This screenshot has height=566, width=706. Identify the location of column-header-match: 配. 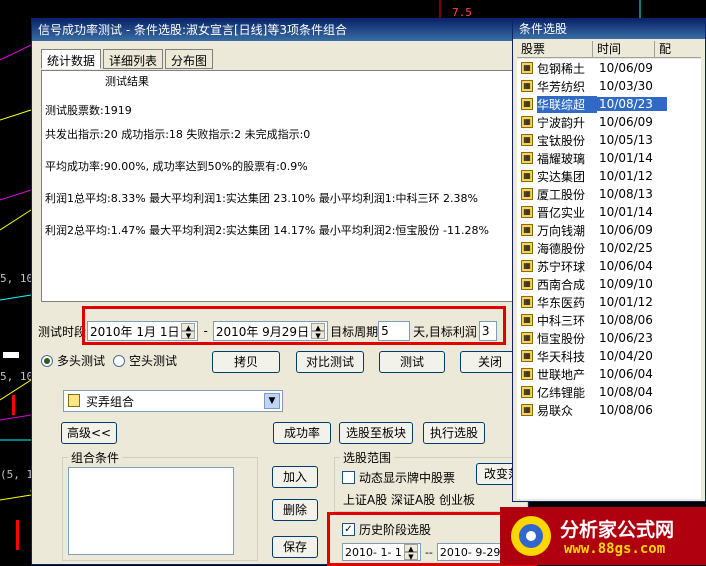
(678, 49).